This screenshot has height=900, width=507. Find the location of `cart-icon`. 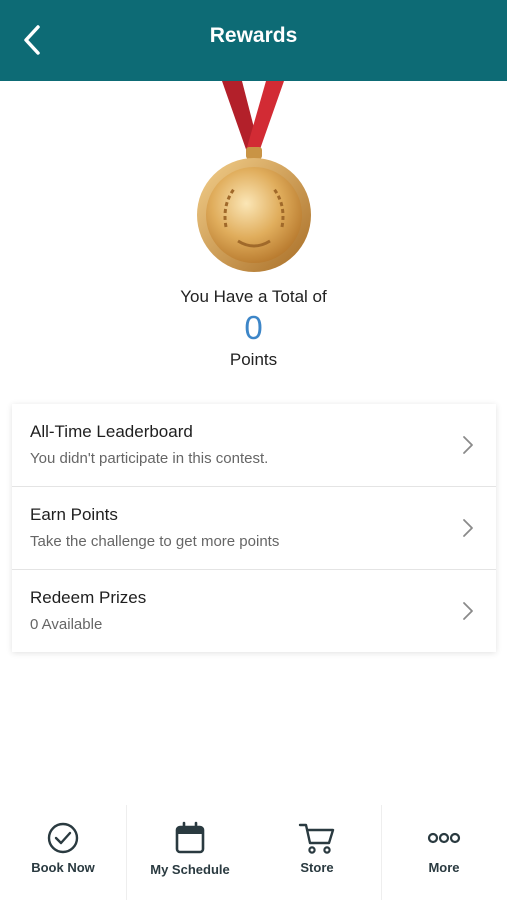

cart-icon is located at coordinates (316, 838).